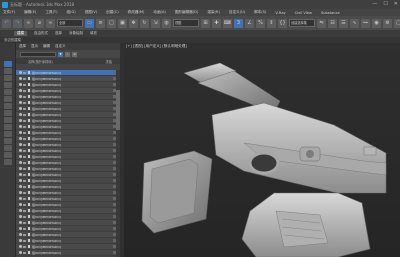  I want to click on display-cameras-icon, so click(8, 92).